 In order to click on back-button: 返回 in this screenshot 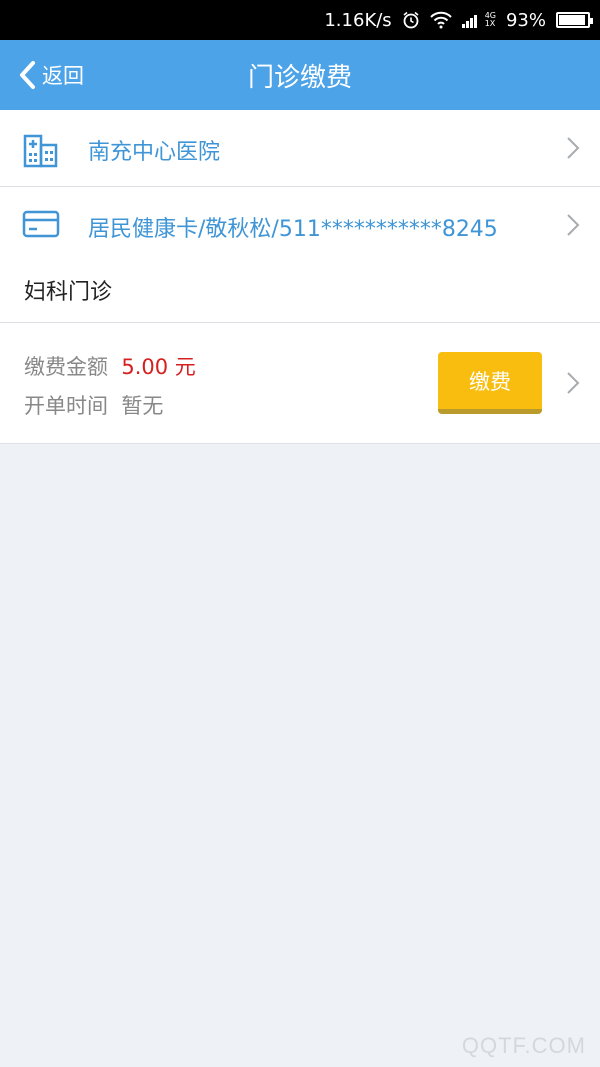, I will do `click(51, 75)`.